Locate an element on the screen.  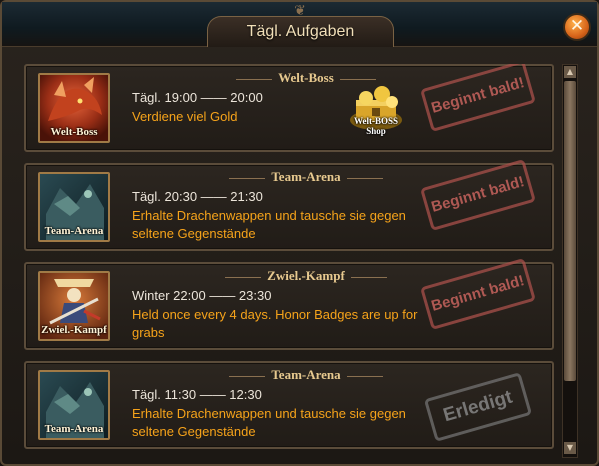
close-icon: ✕ is located at coordinates (577, 26).